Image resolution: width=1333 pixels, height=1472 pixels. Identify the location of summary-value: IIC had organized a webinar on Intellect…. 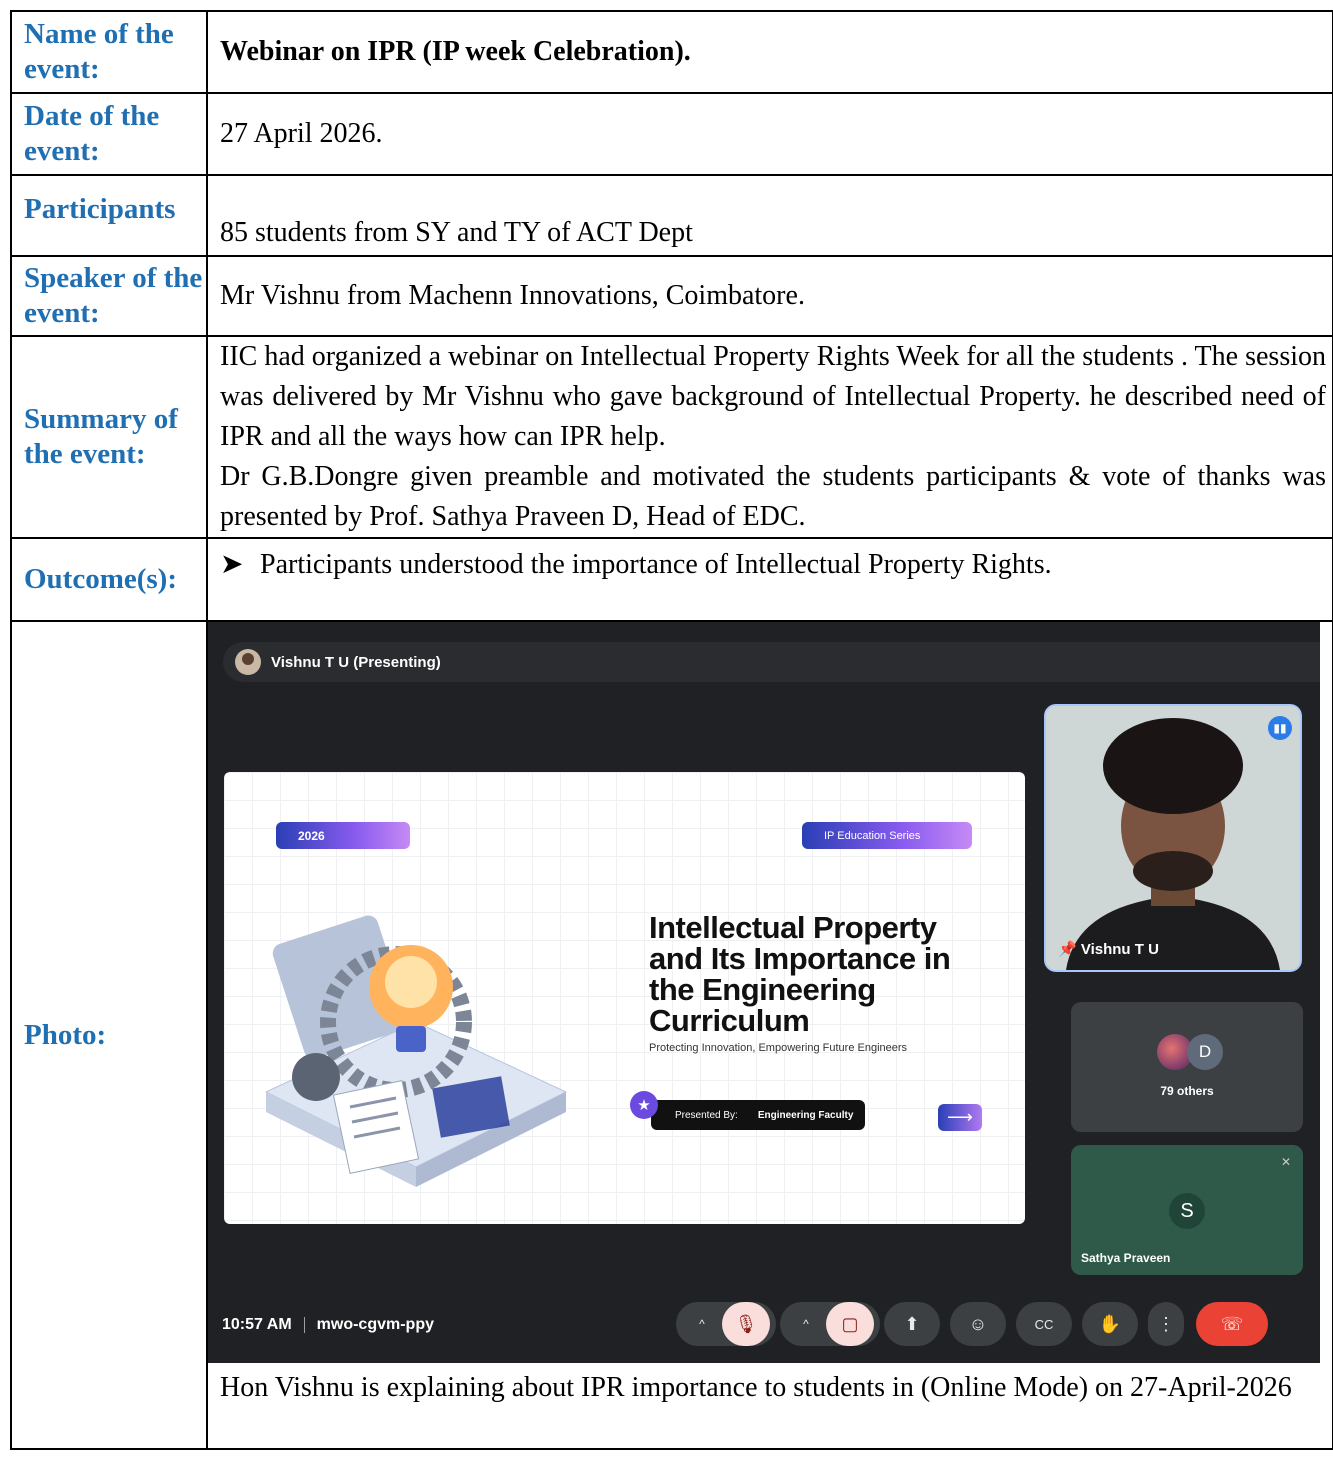
(769, 437).